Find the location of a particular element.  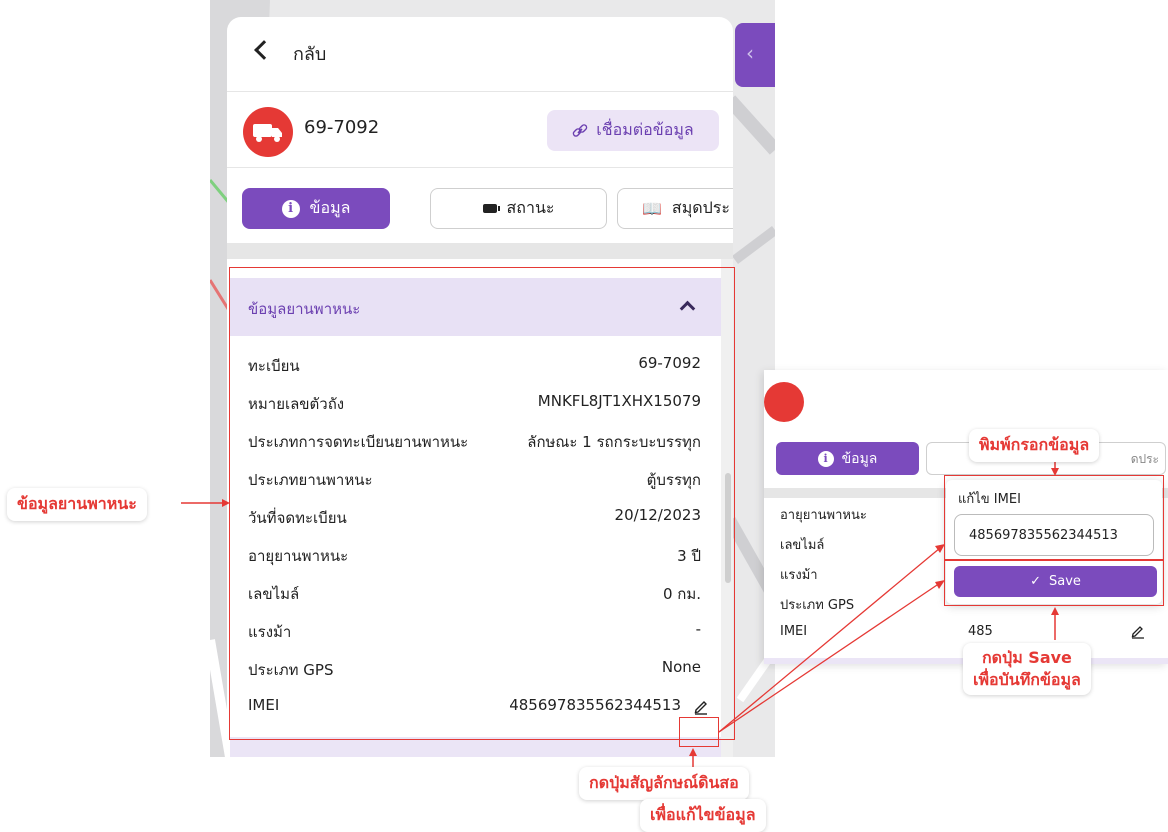

callout-press-save: กดปุ่ม Save เพื่อบันทึกข้อมูล is located at coordinates (1027, 669).